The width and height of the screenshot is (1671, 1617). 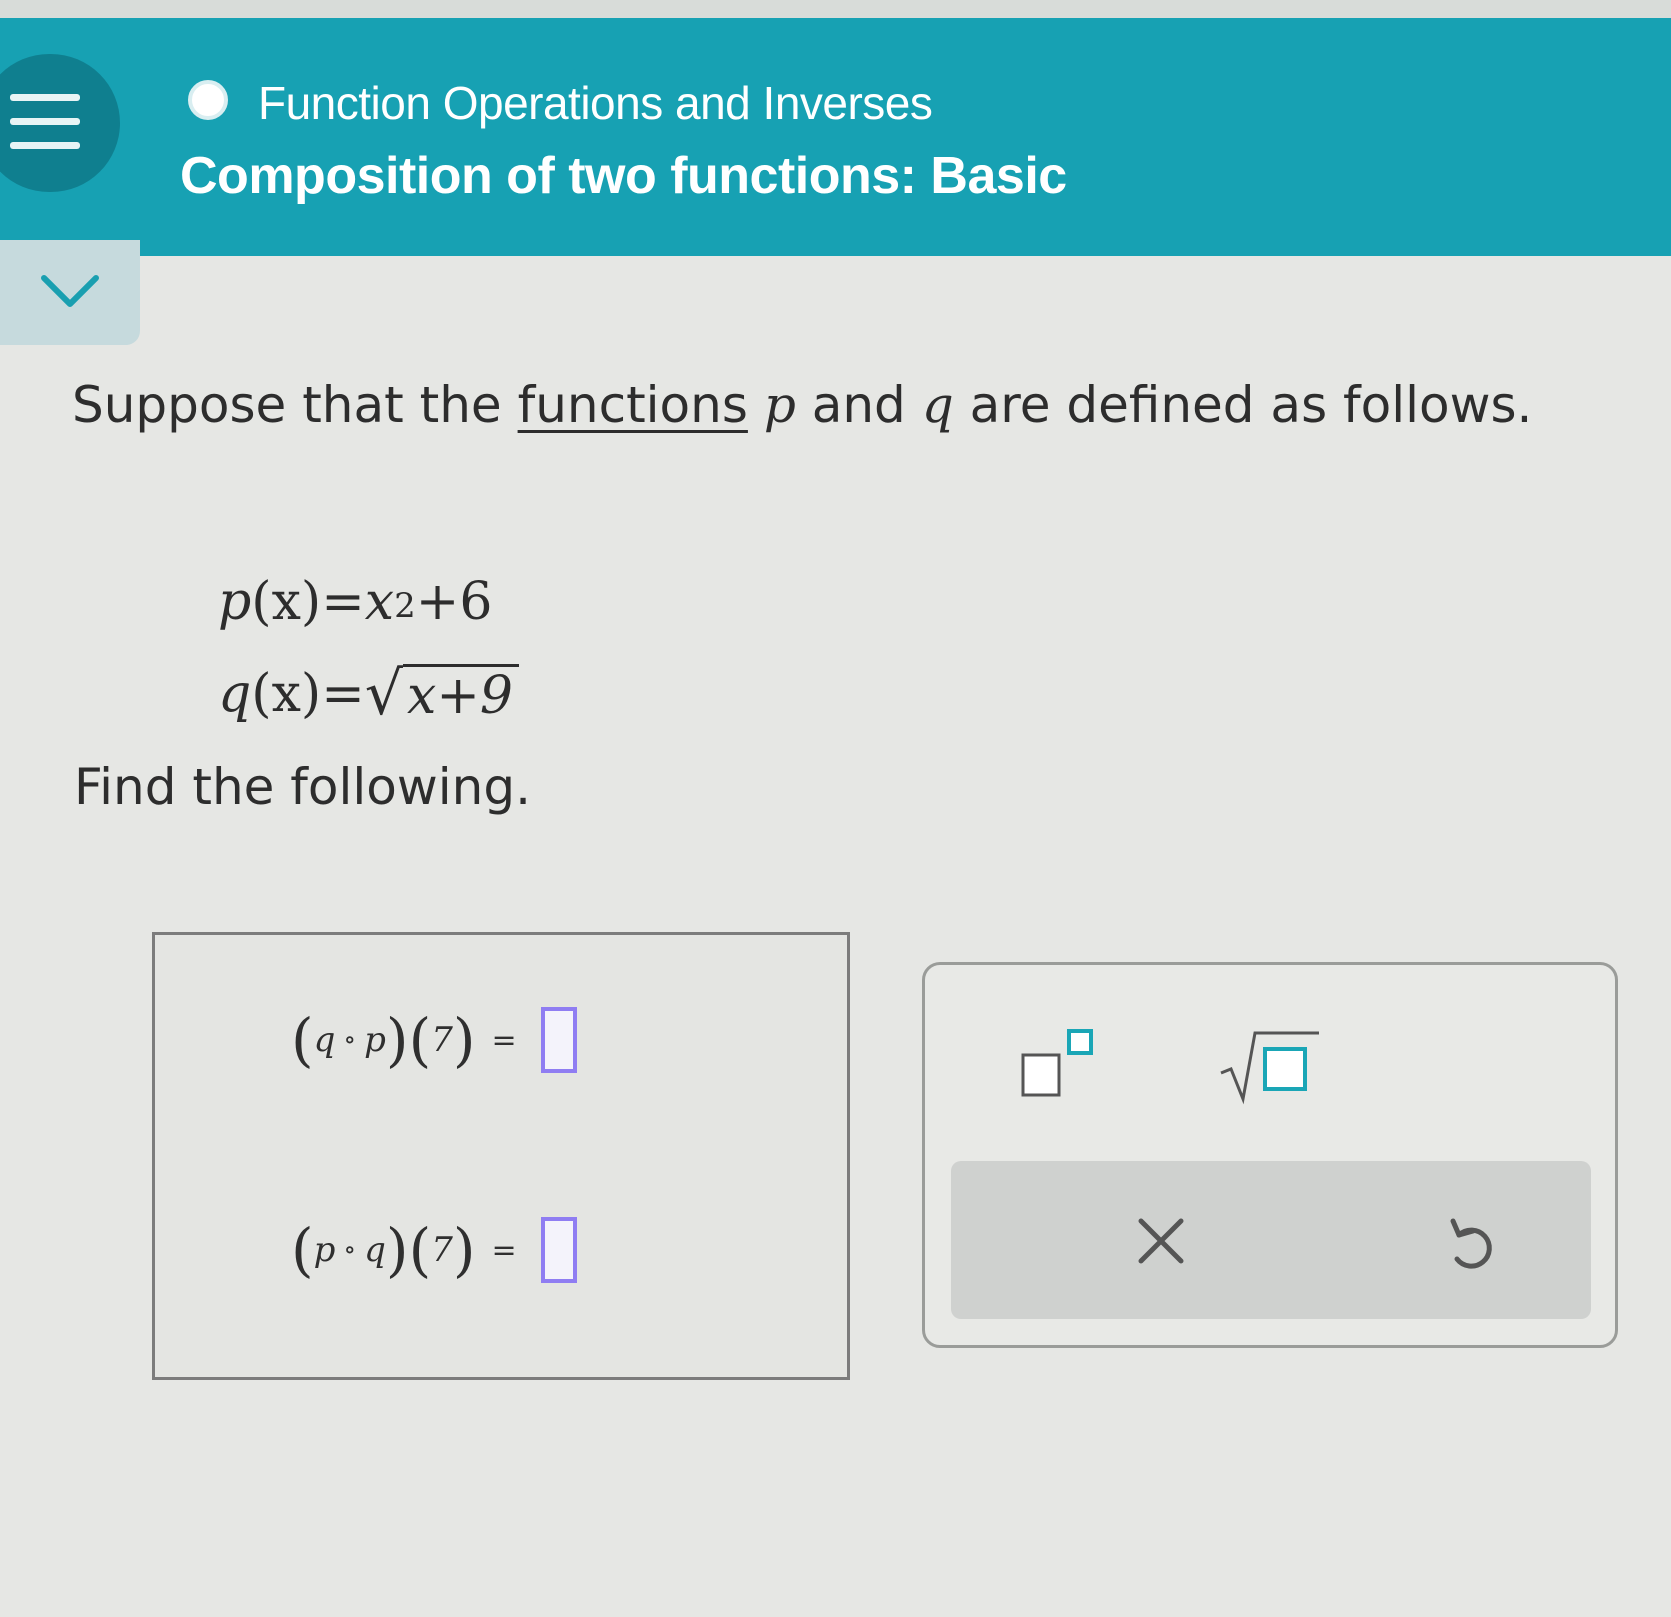 I want to click on topic-title: Function Operations and Inverses, so click(x=595, y=103).